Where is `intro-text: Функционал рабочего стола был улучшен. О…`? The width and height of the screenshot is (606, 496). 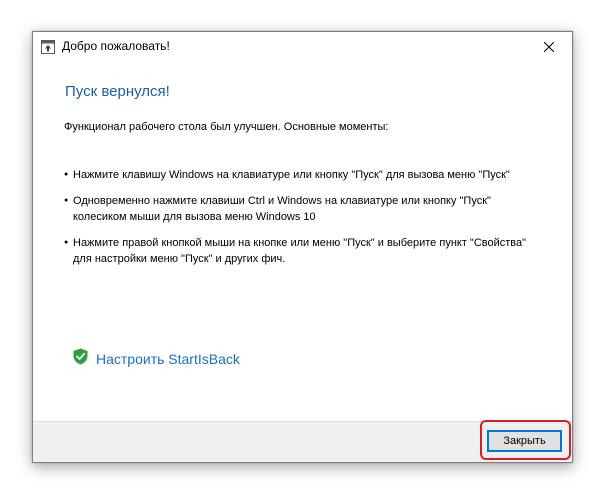 intro-text: Функционал рабочего стола был улучшен. О… is located at coordinates (226, 127).